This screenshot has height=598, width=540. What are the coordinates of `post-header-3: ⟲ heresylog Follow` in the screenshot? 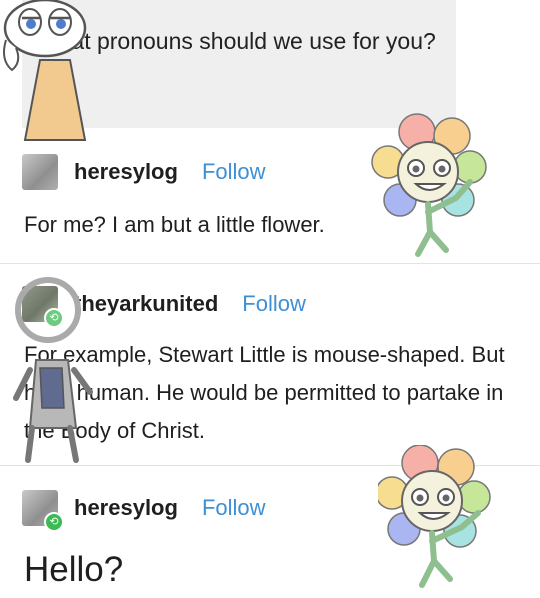 It's located at (144, 510).